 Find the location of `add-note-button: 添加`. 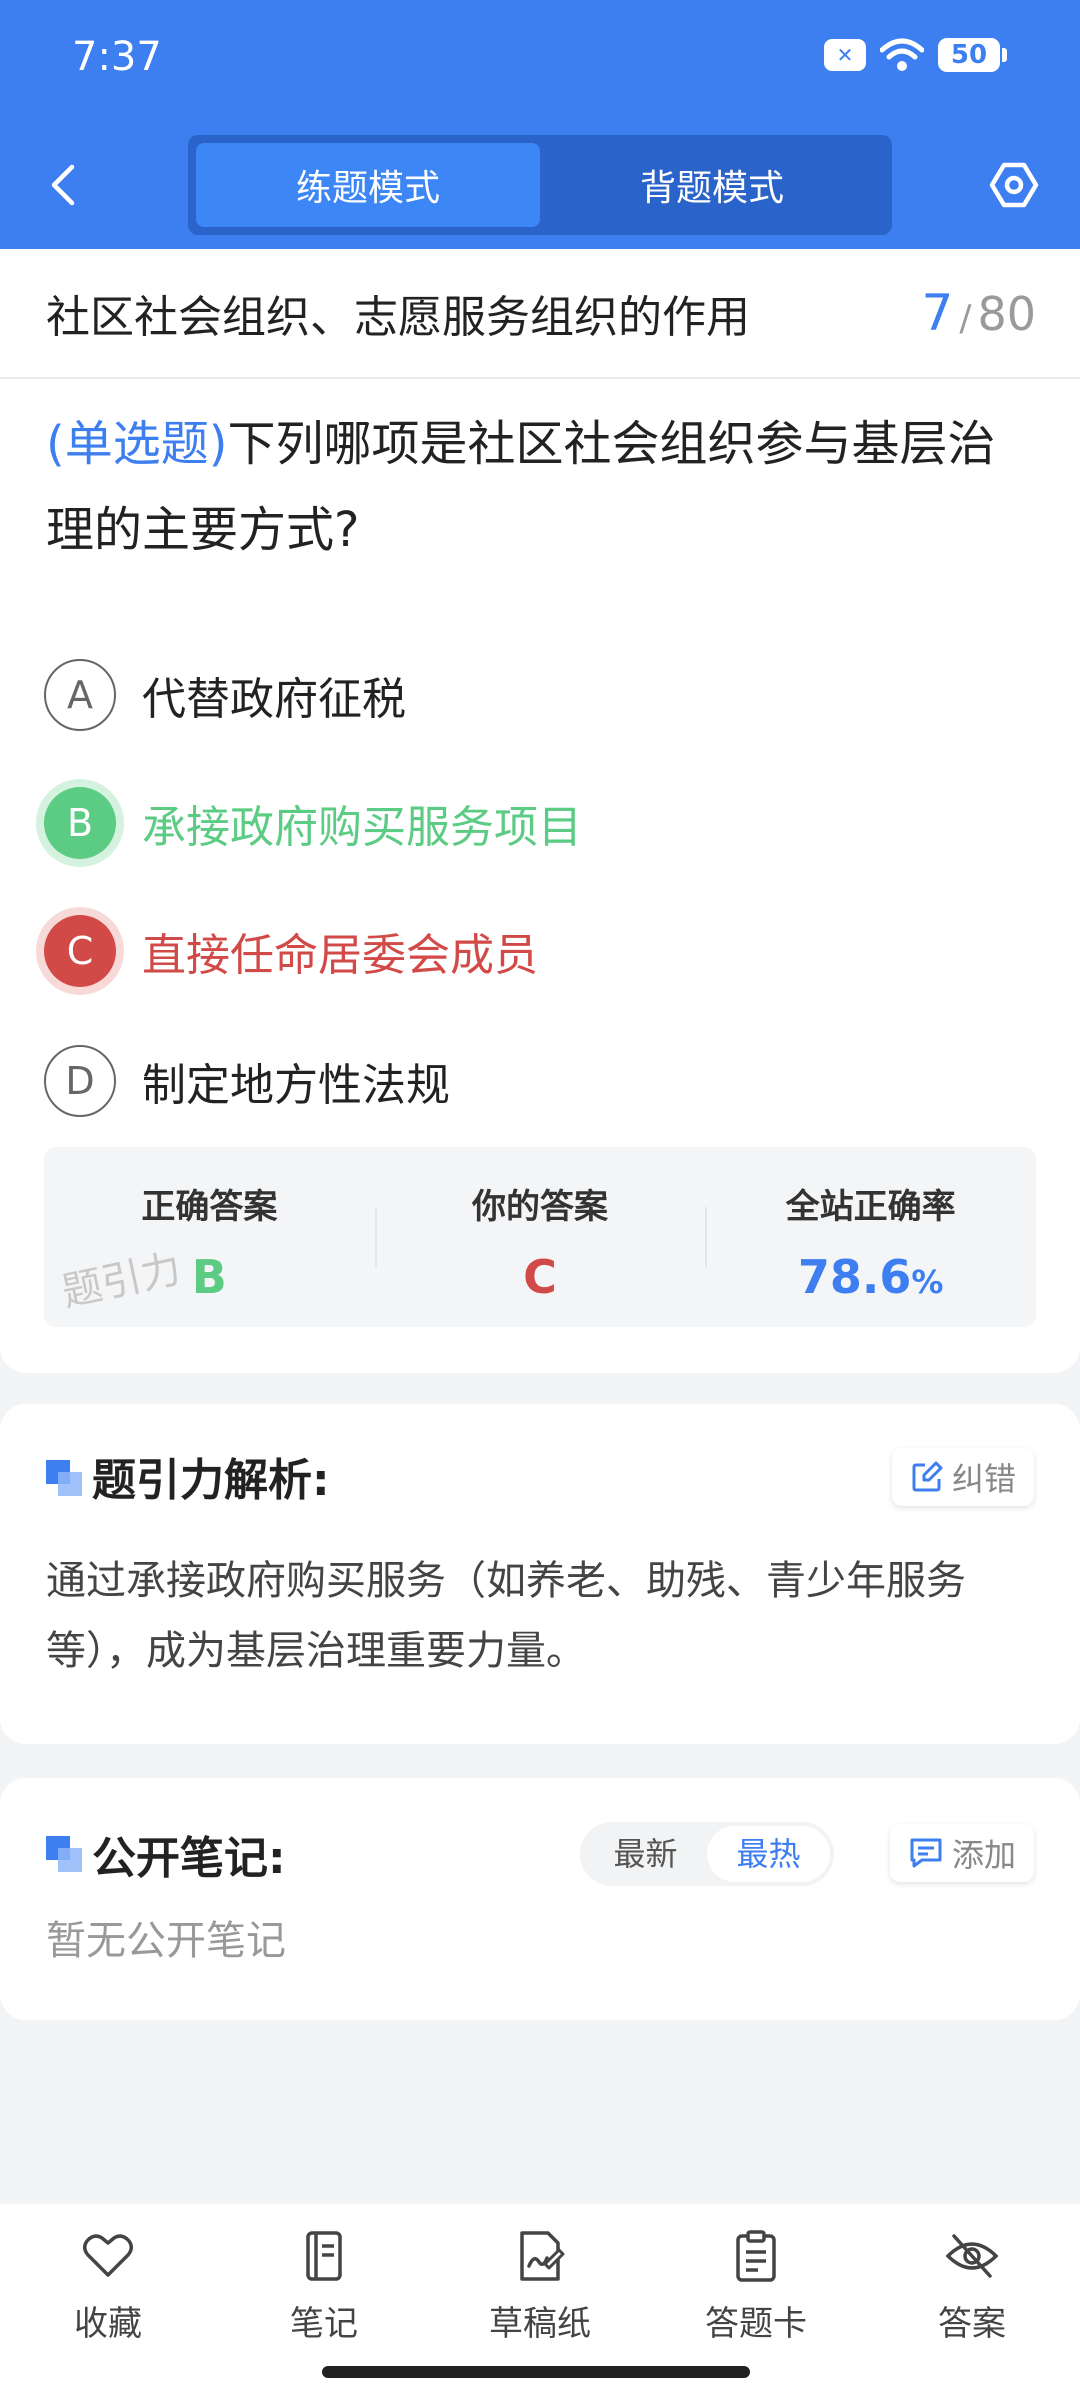

add-note-button: 添加 is located at coordinates (961, 1853).